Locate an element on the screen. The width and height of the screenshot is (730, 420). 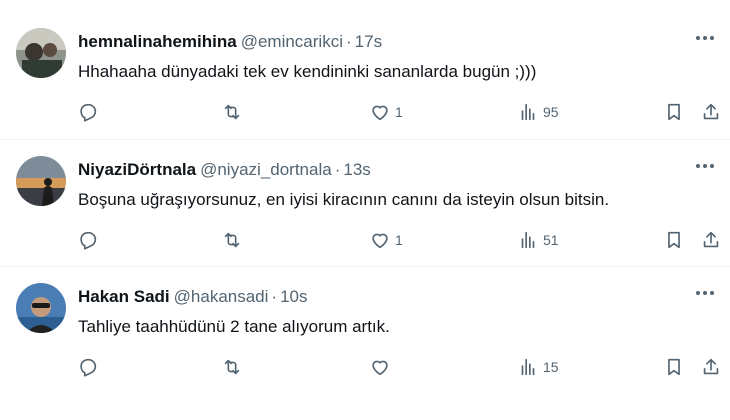
user-handle: @niyazi_dortnala is located at coordinates (266, 169).